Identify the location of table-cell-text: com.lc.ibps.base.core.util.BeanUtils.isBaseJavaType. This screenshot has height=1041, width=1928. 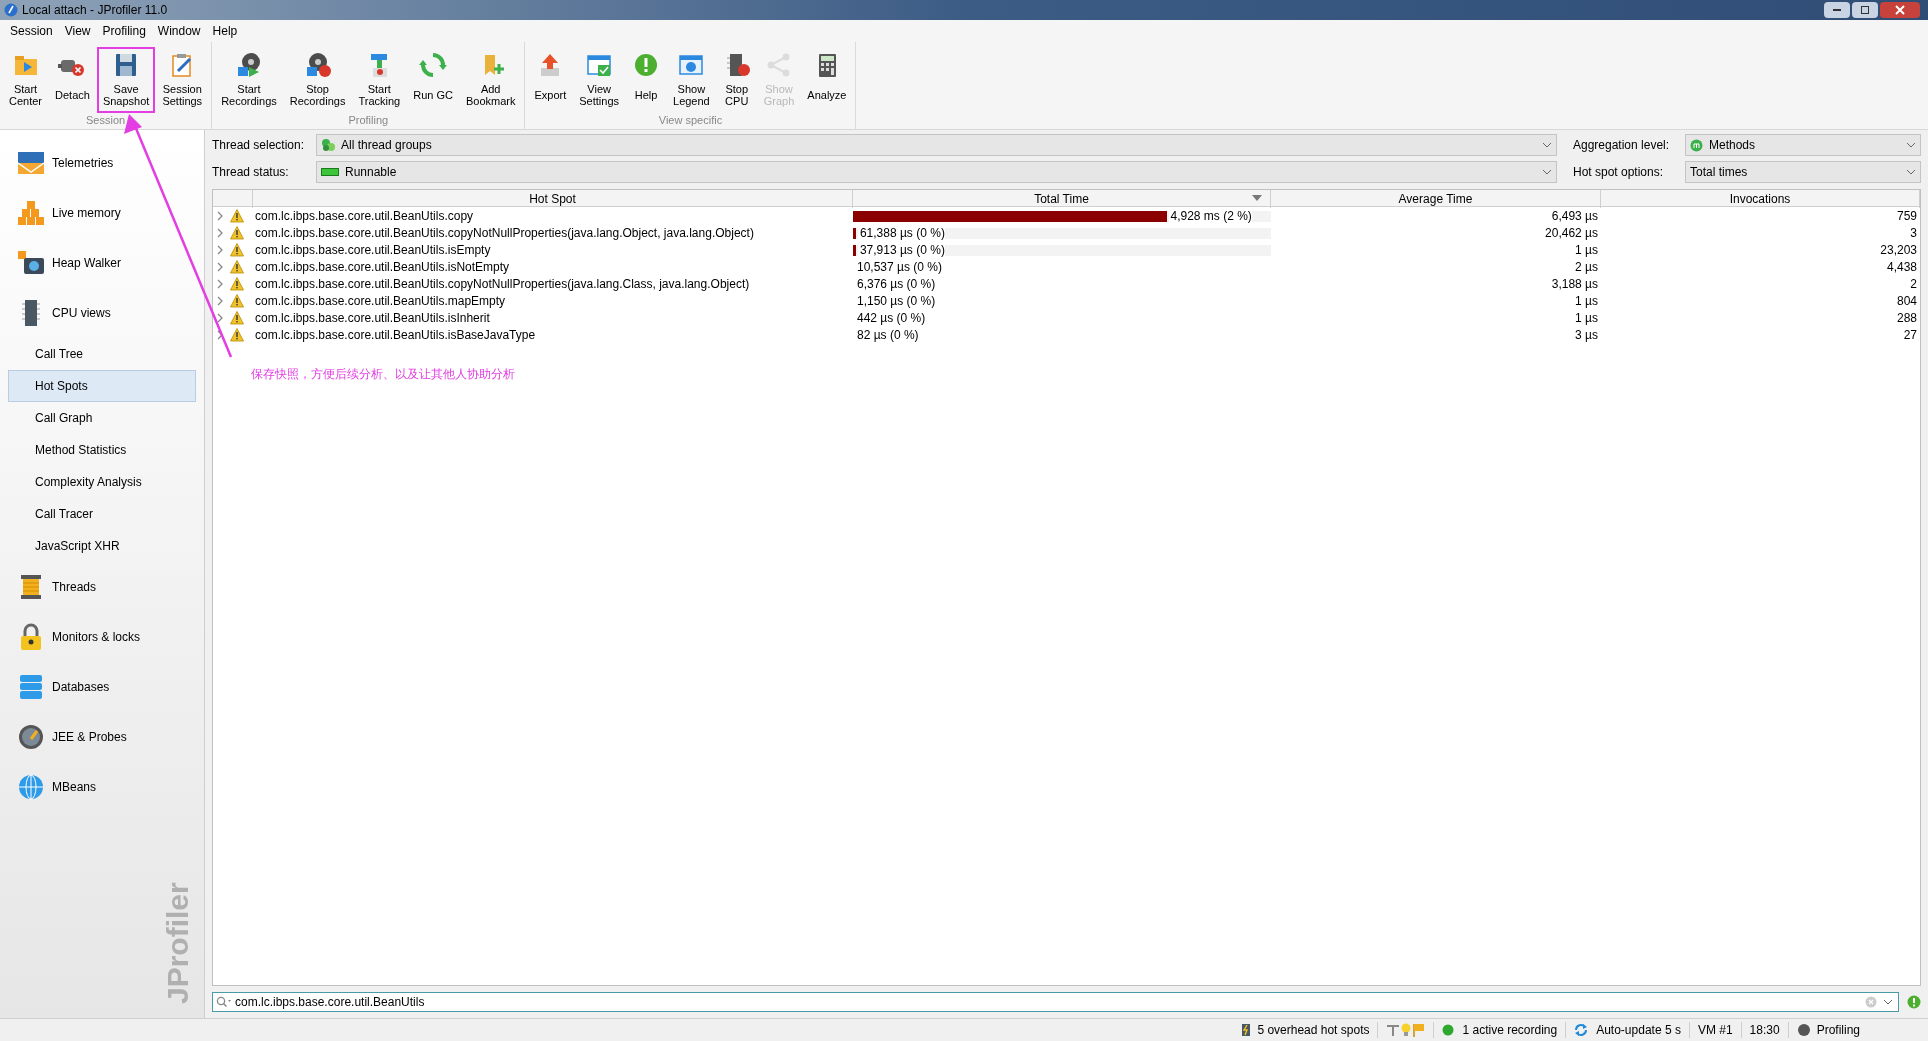
(395, 335).